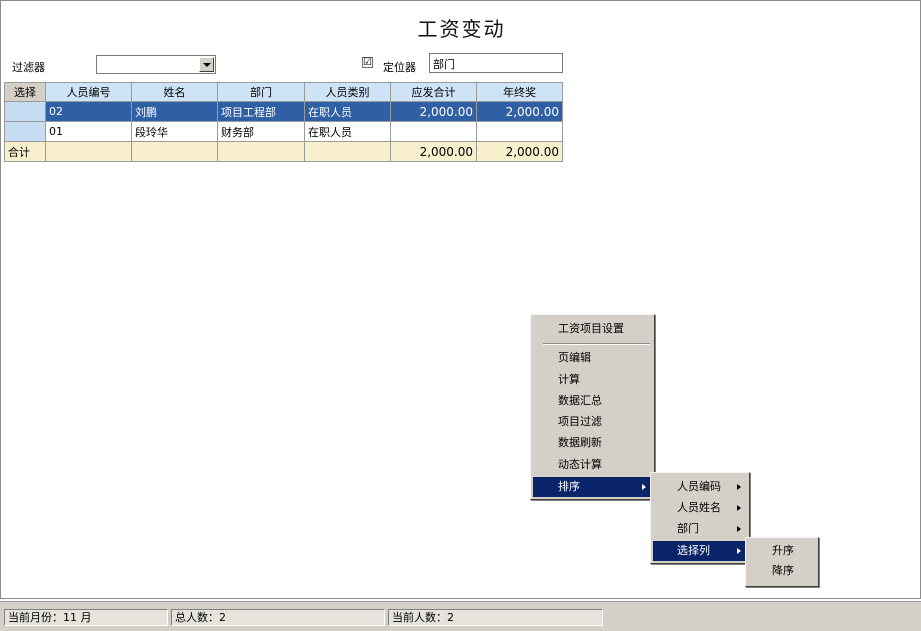  What do you see at coordinates (347, 92) in the screenshot?
I see `column-header-category: 人员类别` at bounding box center [347, 92].